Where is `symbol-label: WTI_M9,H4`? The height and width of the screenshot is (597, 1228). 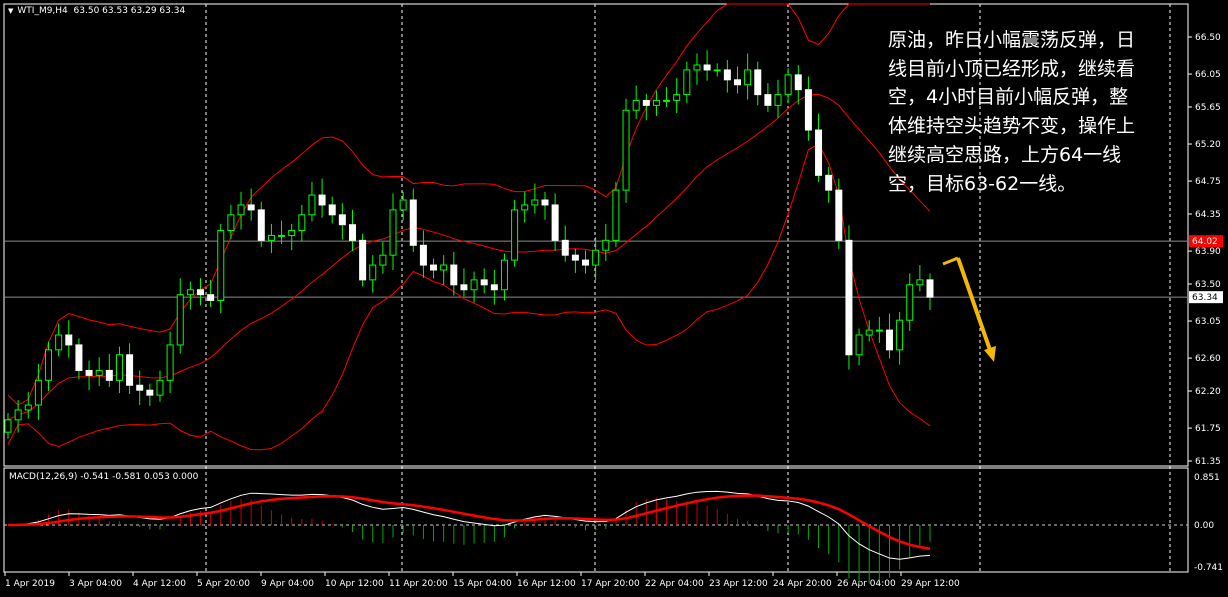
symbol-label: WTI_M9,H4 is located at coordinates (42, 11).